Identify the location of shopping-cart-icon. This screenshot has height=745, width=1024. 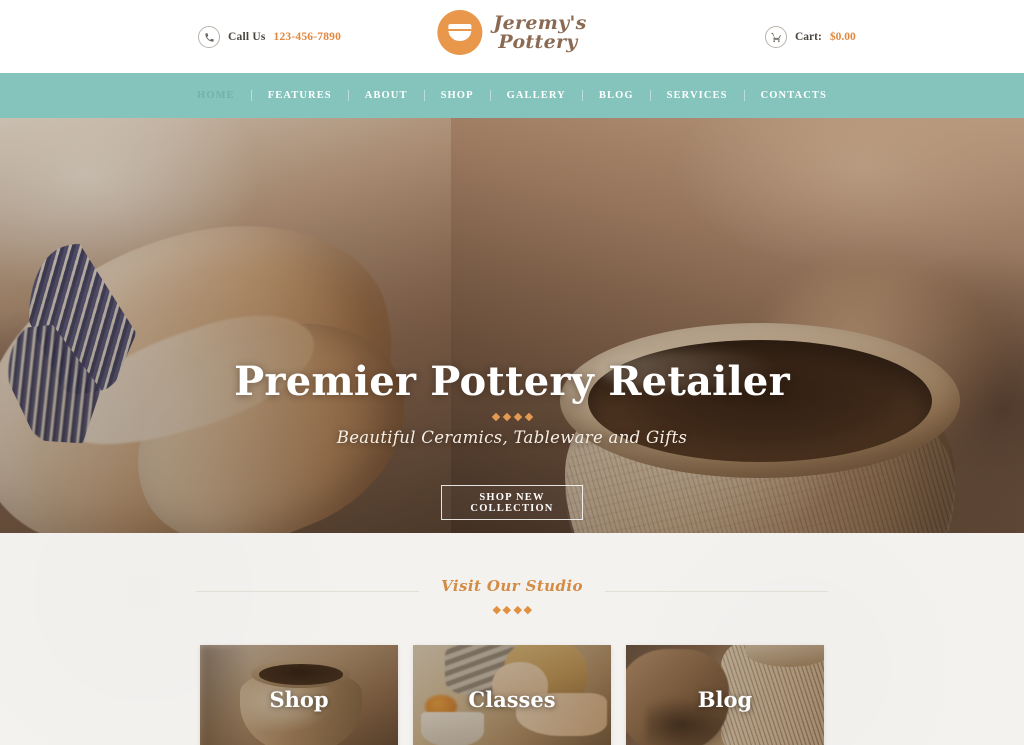
(776, 37).